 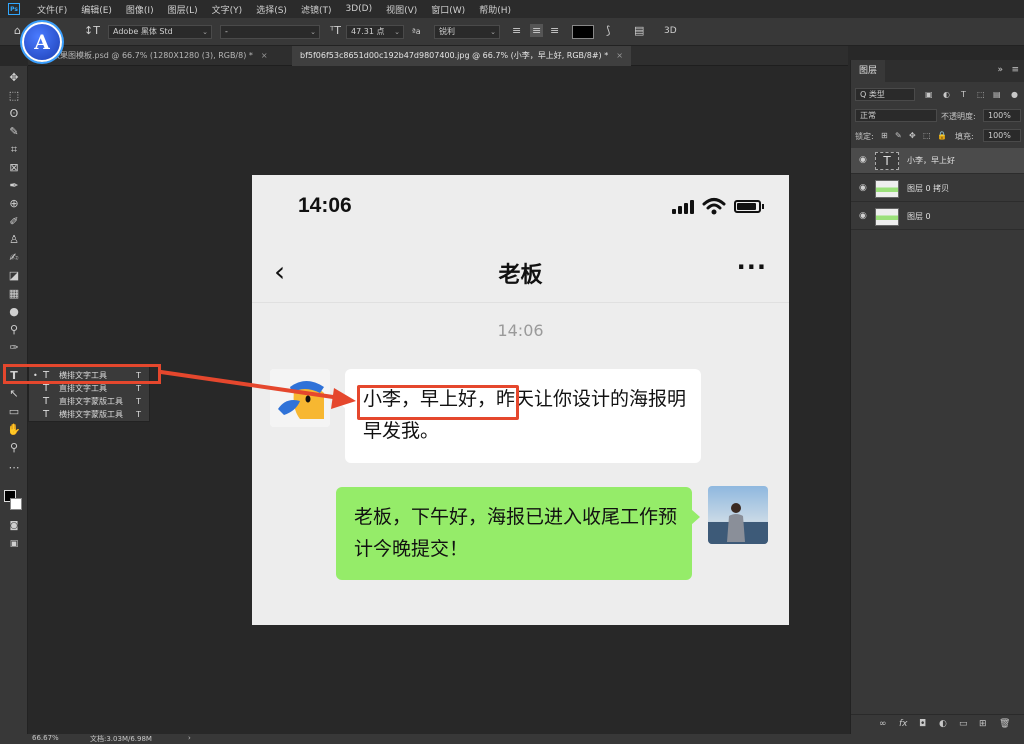 What do you see at coordinates (14, 448) in the screenshot?
I see `zoom-tool-icon: ⚲` at bounding box center [14, 448].